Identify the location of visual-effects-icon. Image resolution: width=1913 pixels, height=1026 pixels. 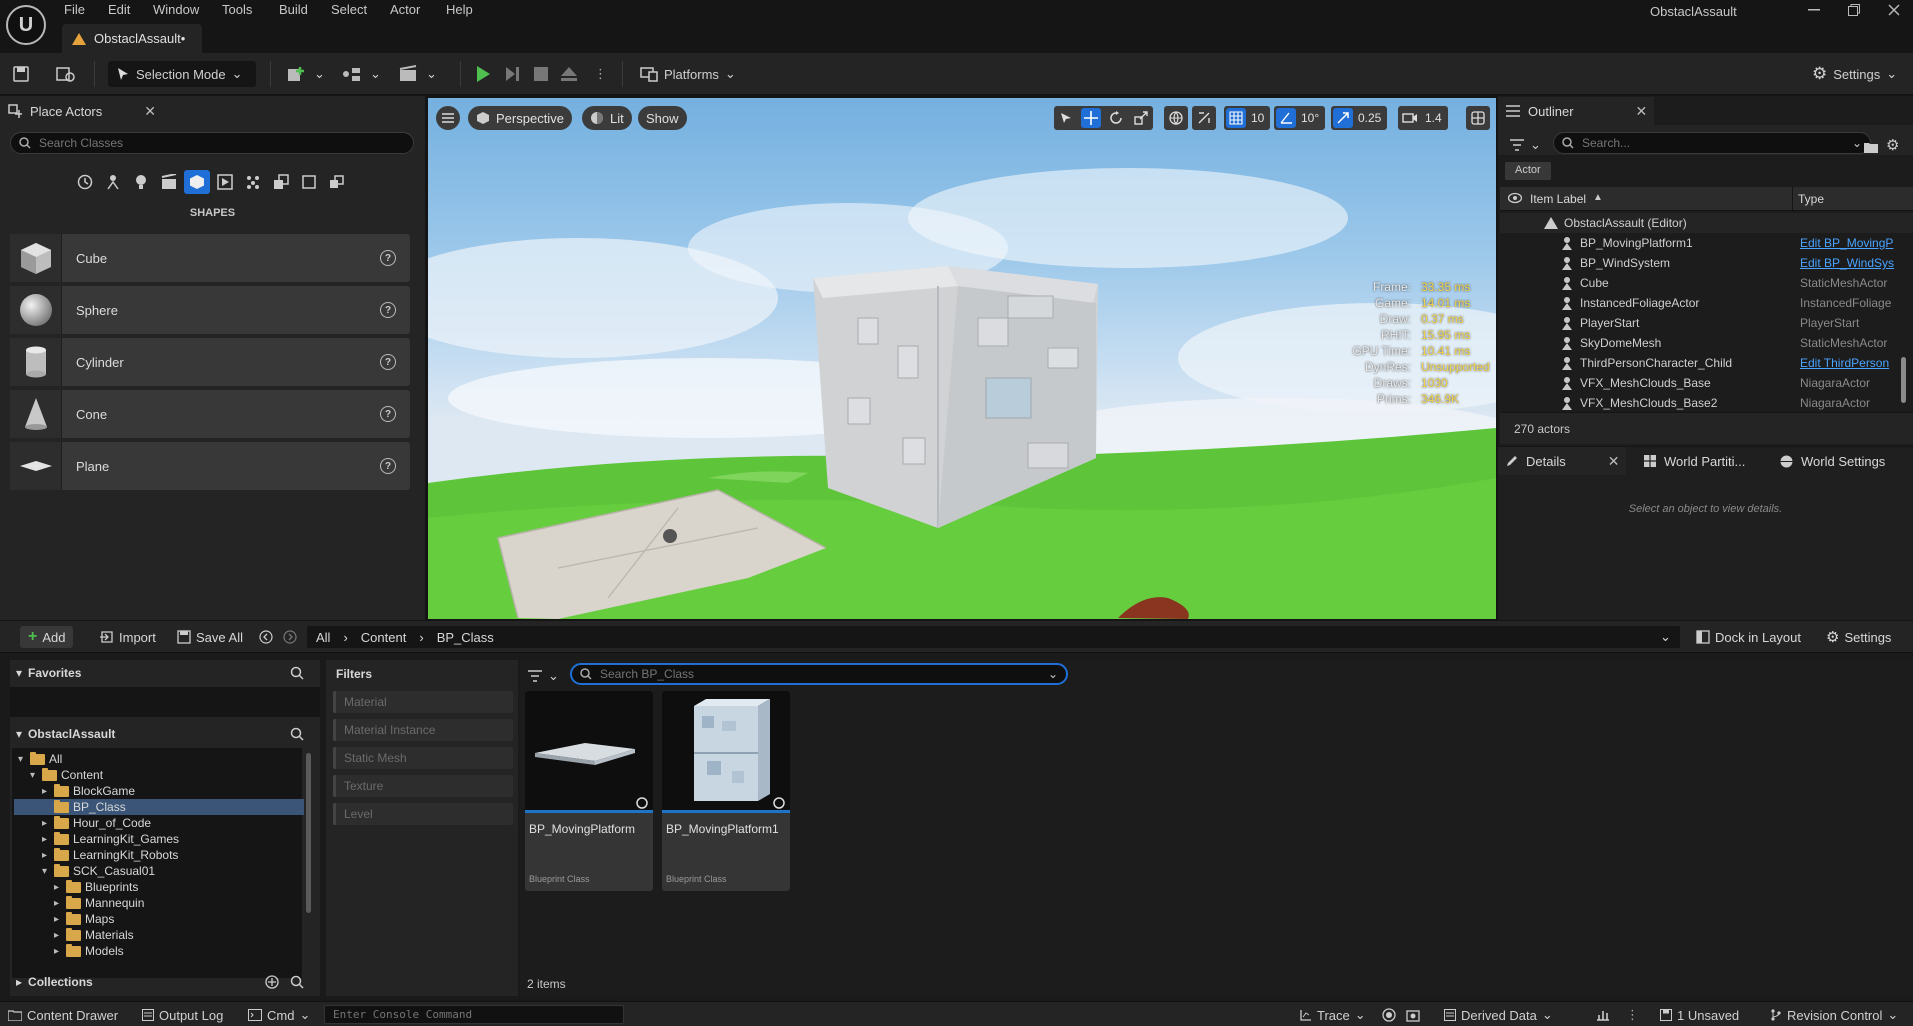
(225, 182).